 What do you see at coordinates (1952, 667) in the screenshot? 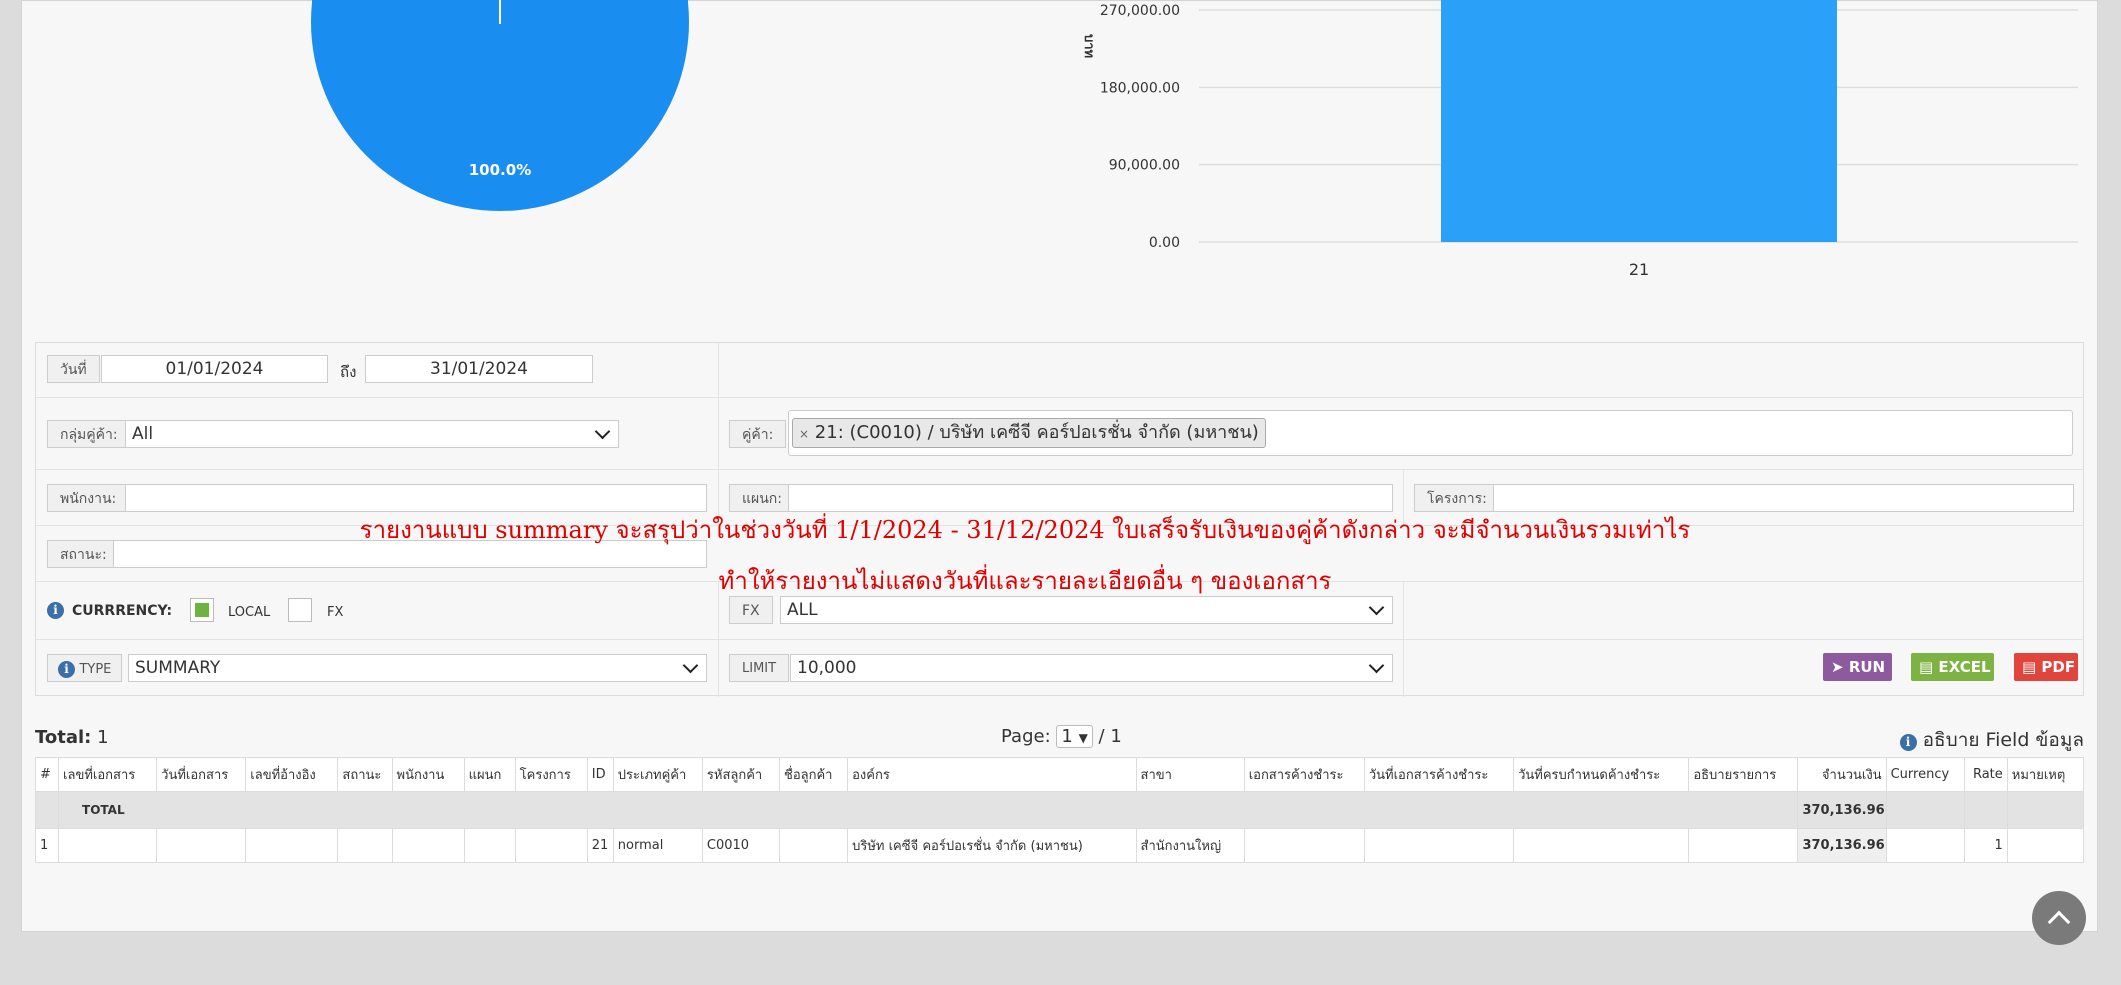
I see `excel-button: ▤ EXCEL` at bounding box center [1952, 667].